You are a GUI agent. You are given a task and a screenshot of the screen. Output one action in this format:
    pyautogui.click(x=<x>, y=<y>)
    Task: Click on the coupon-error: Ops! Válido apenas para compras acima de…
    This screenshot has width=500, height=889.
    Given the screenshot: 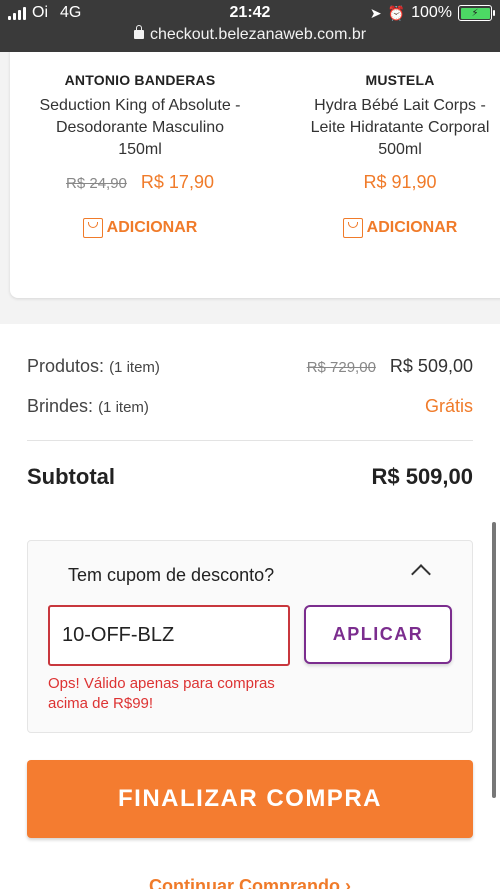 What is the action you would take?
    pyautogui.click(x=161, y=693)
    